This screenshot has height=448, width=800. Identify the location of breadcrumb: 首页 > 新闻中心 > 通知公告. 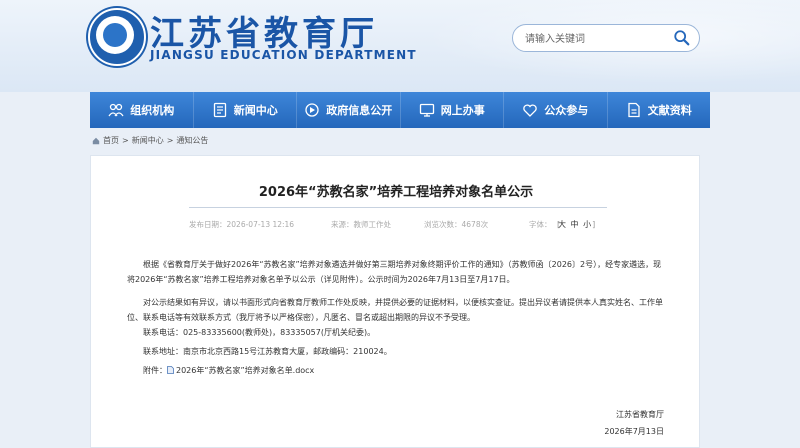
(150, 140).